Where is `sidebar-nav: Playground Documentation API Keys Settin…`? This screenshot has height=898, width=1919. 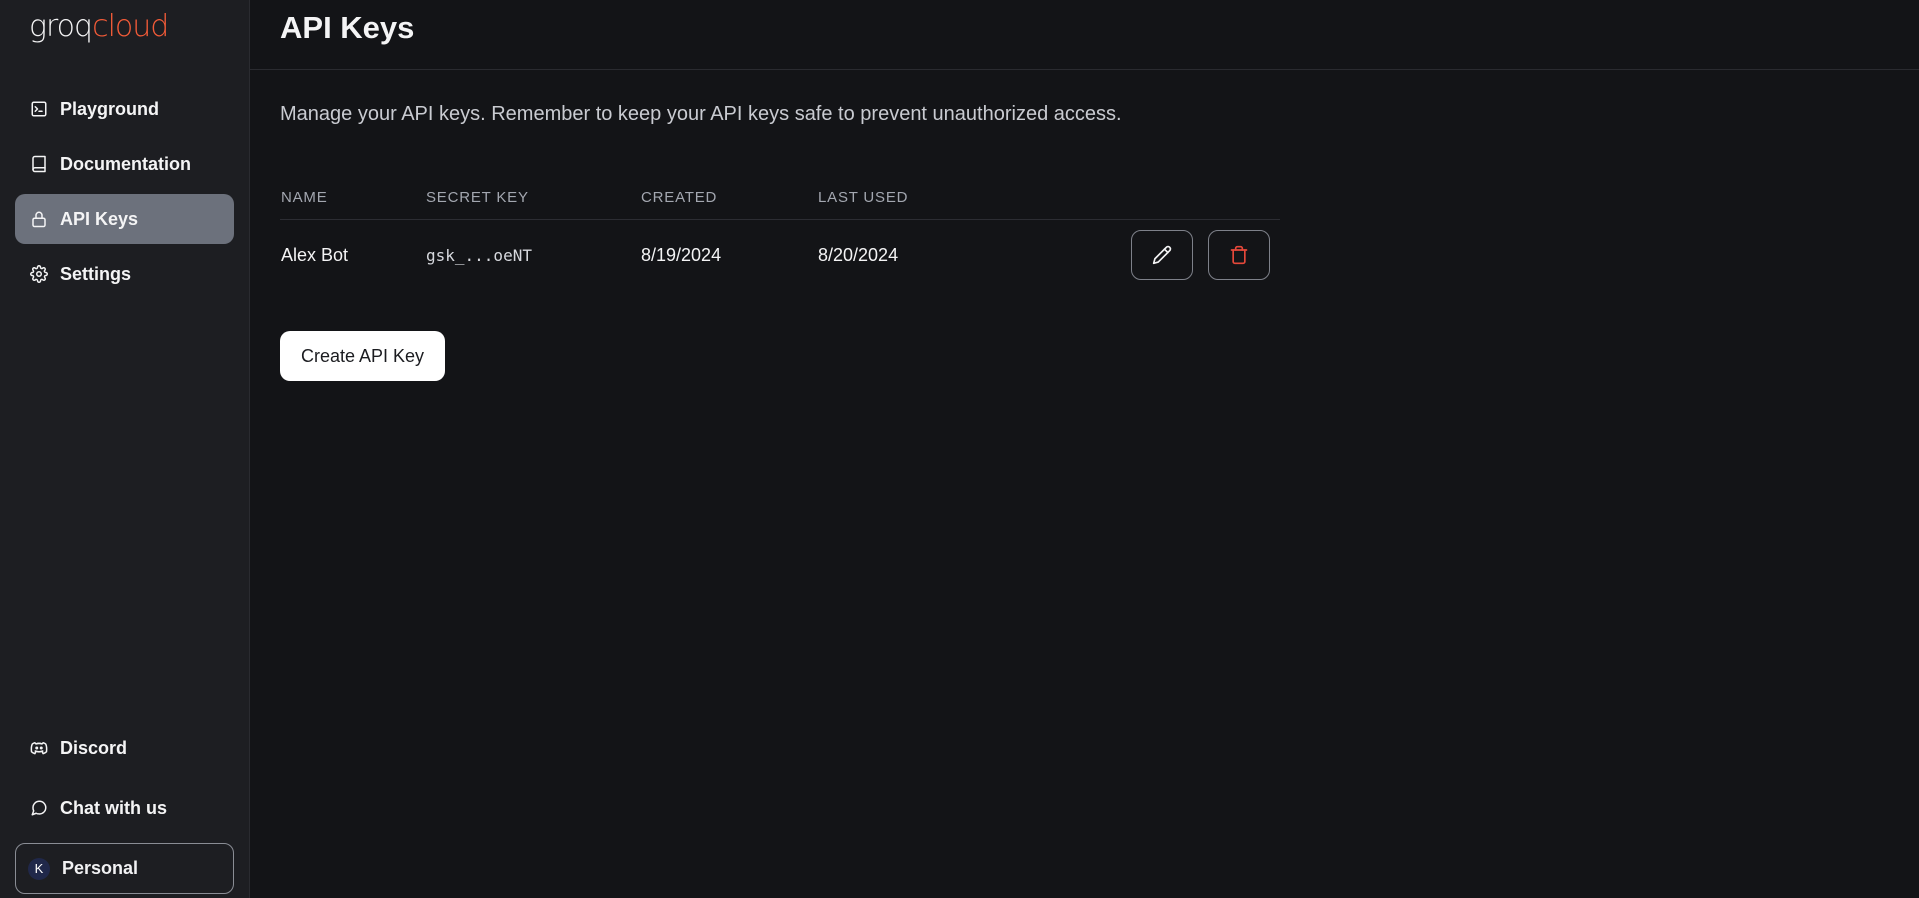 sidebar-nav: Playground Documentation API Keys Settin… is located at coordinates (124, 194).